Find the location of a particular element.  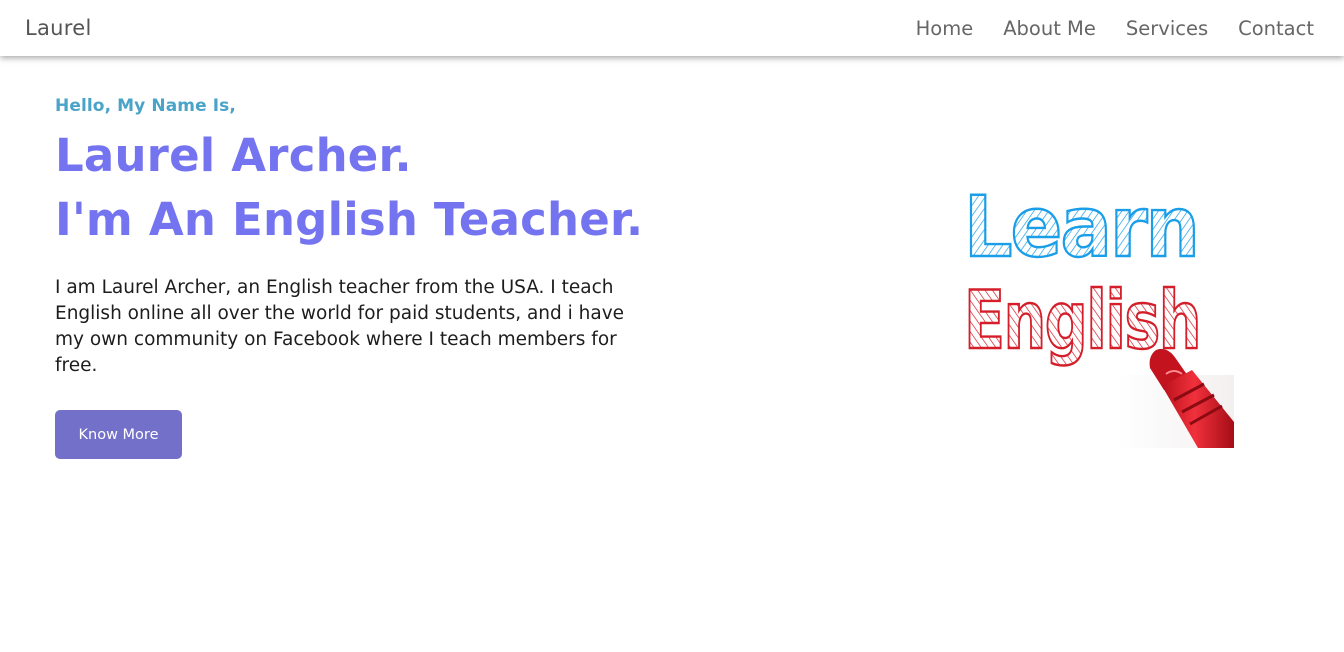

nav-link-contact: Contact is located at coordinates (1276, 28).